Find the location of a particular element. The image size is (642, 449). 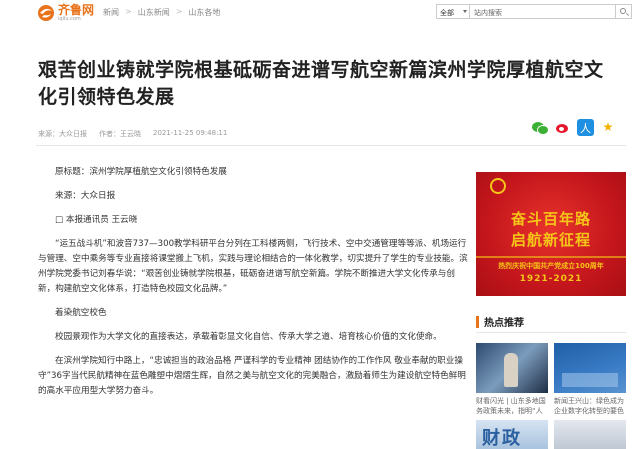

hot-item: 新闻王兴山：绿色成为企业数字化转型的要色 is located at coordinates (590, 379).